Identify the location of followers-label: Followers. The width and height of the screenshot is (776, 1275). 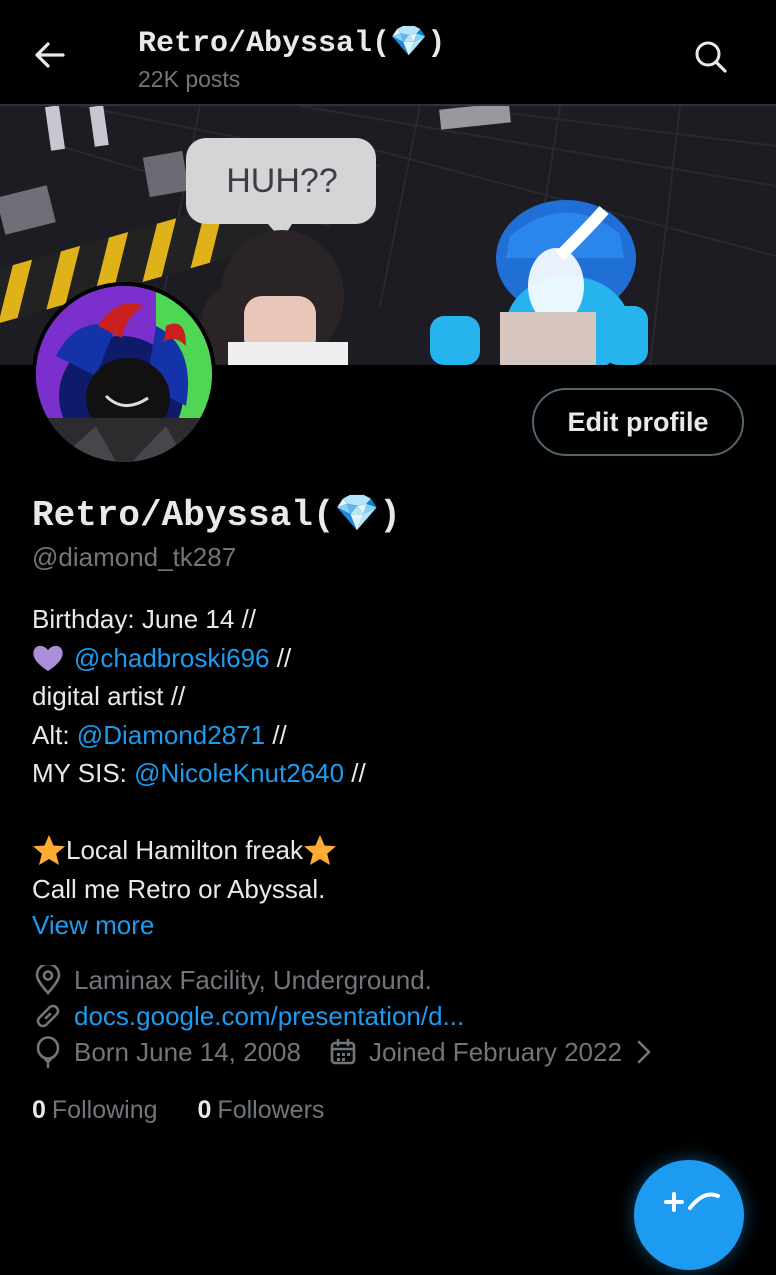
(271, 1110).